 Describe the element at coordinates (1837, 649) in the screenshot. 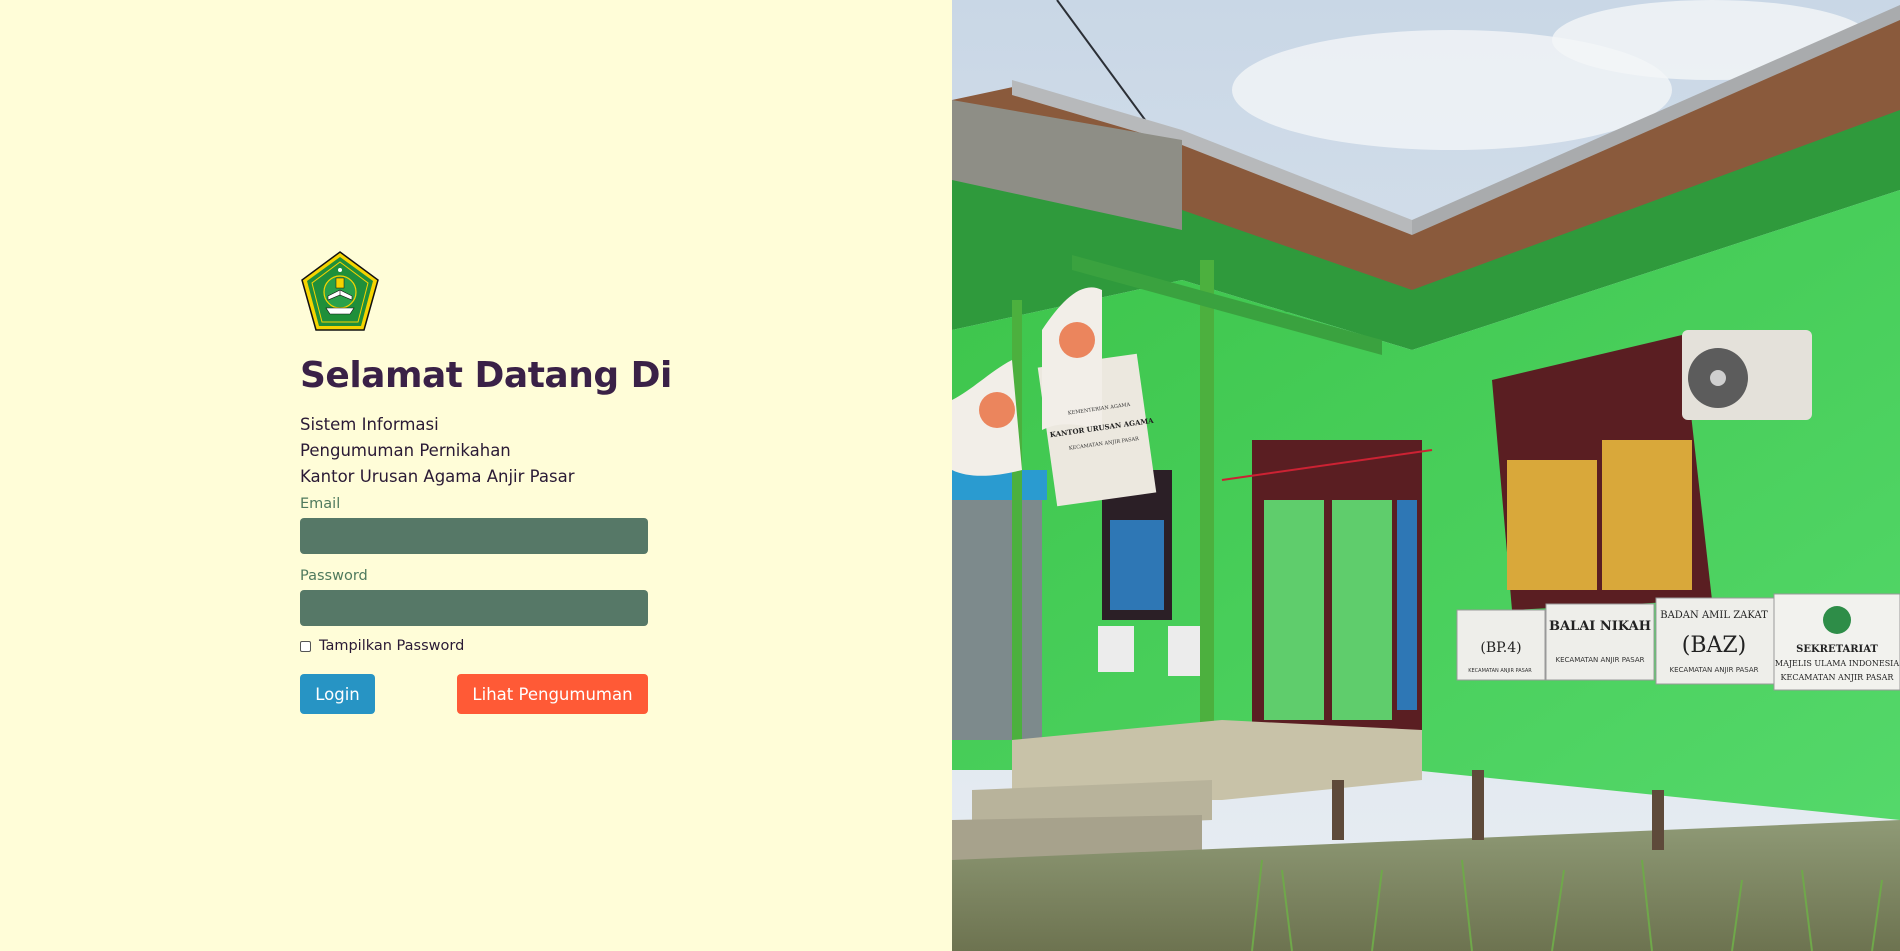

I see `mui-sign-title: SEKRETARIAT` at that location.